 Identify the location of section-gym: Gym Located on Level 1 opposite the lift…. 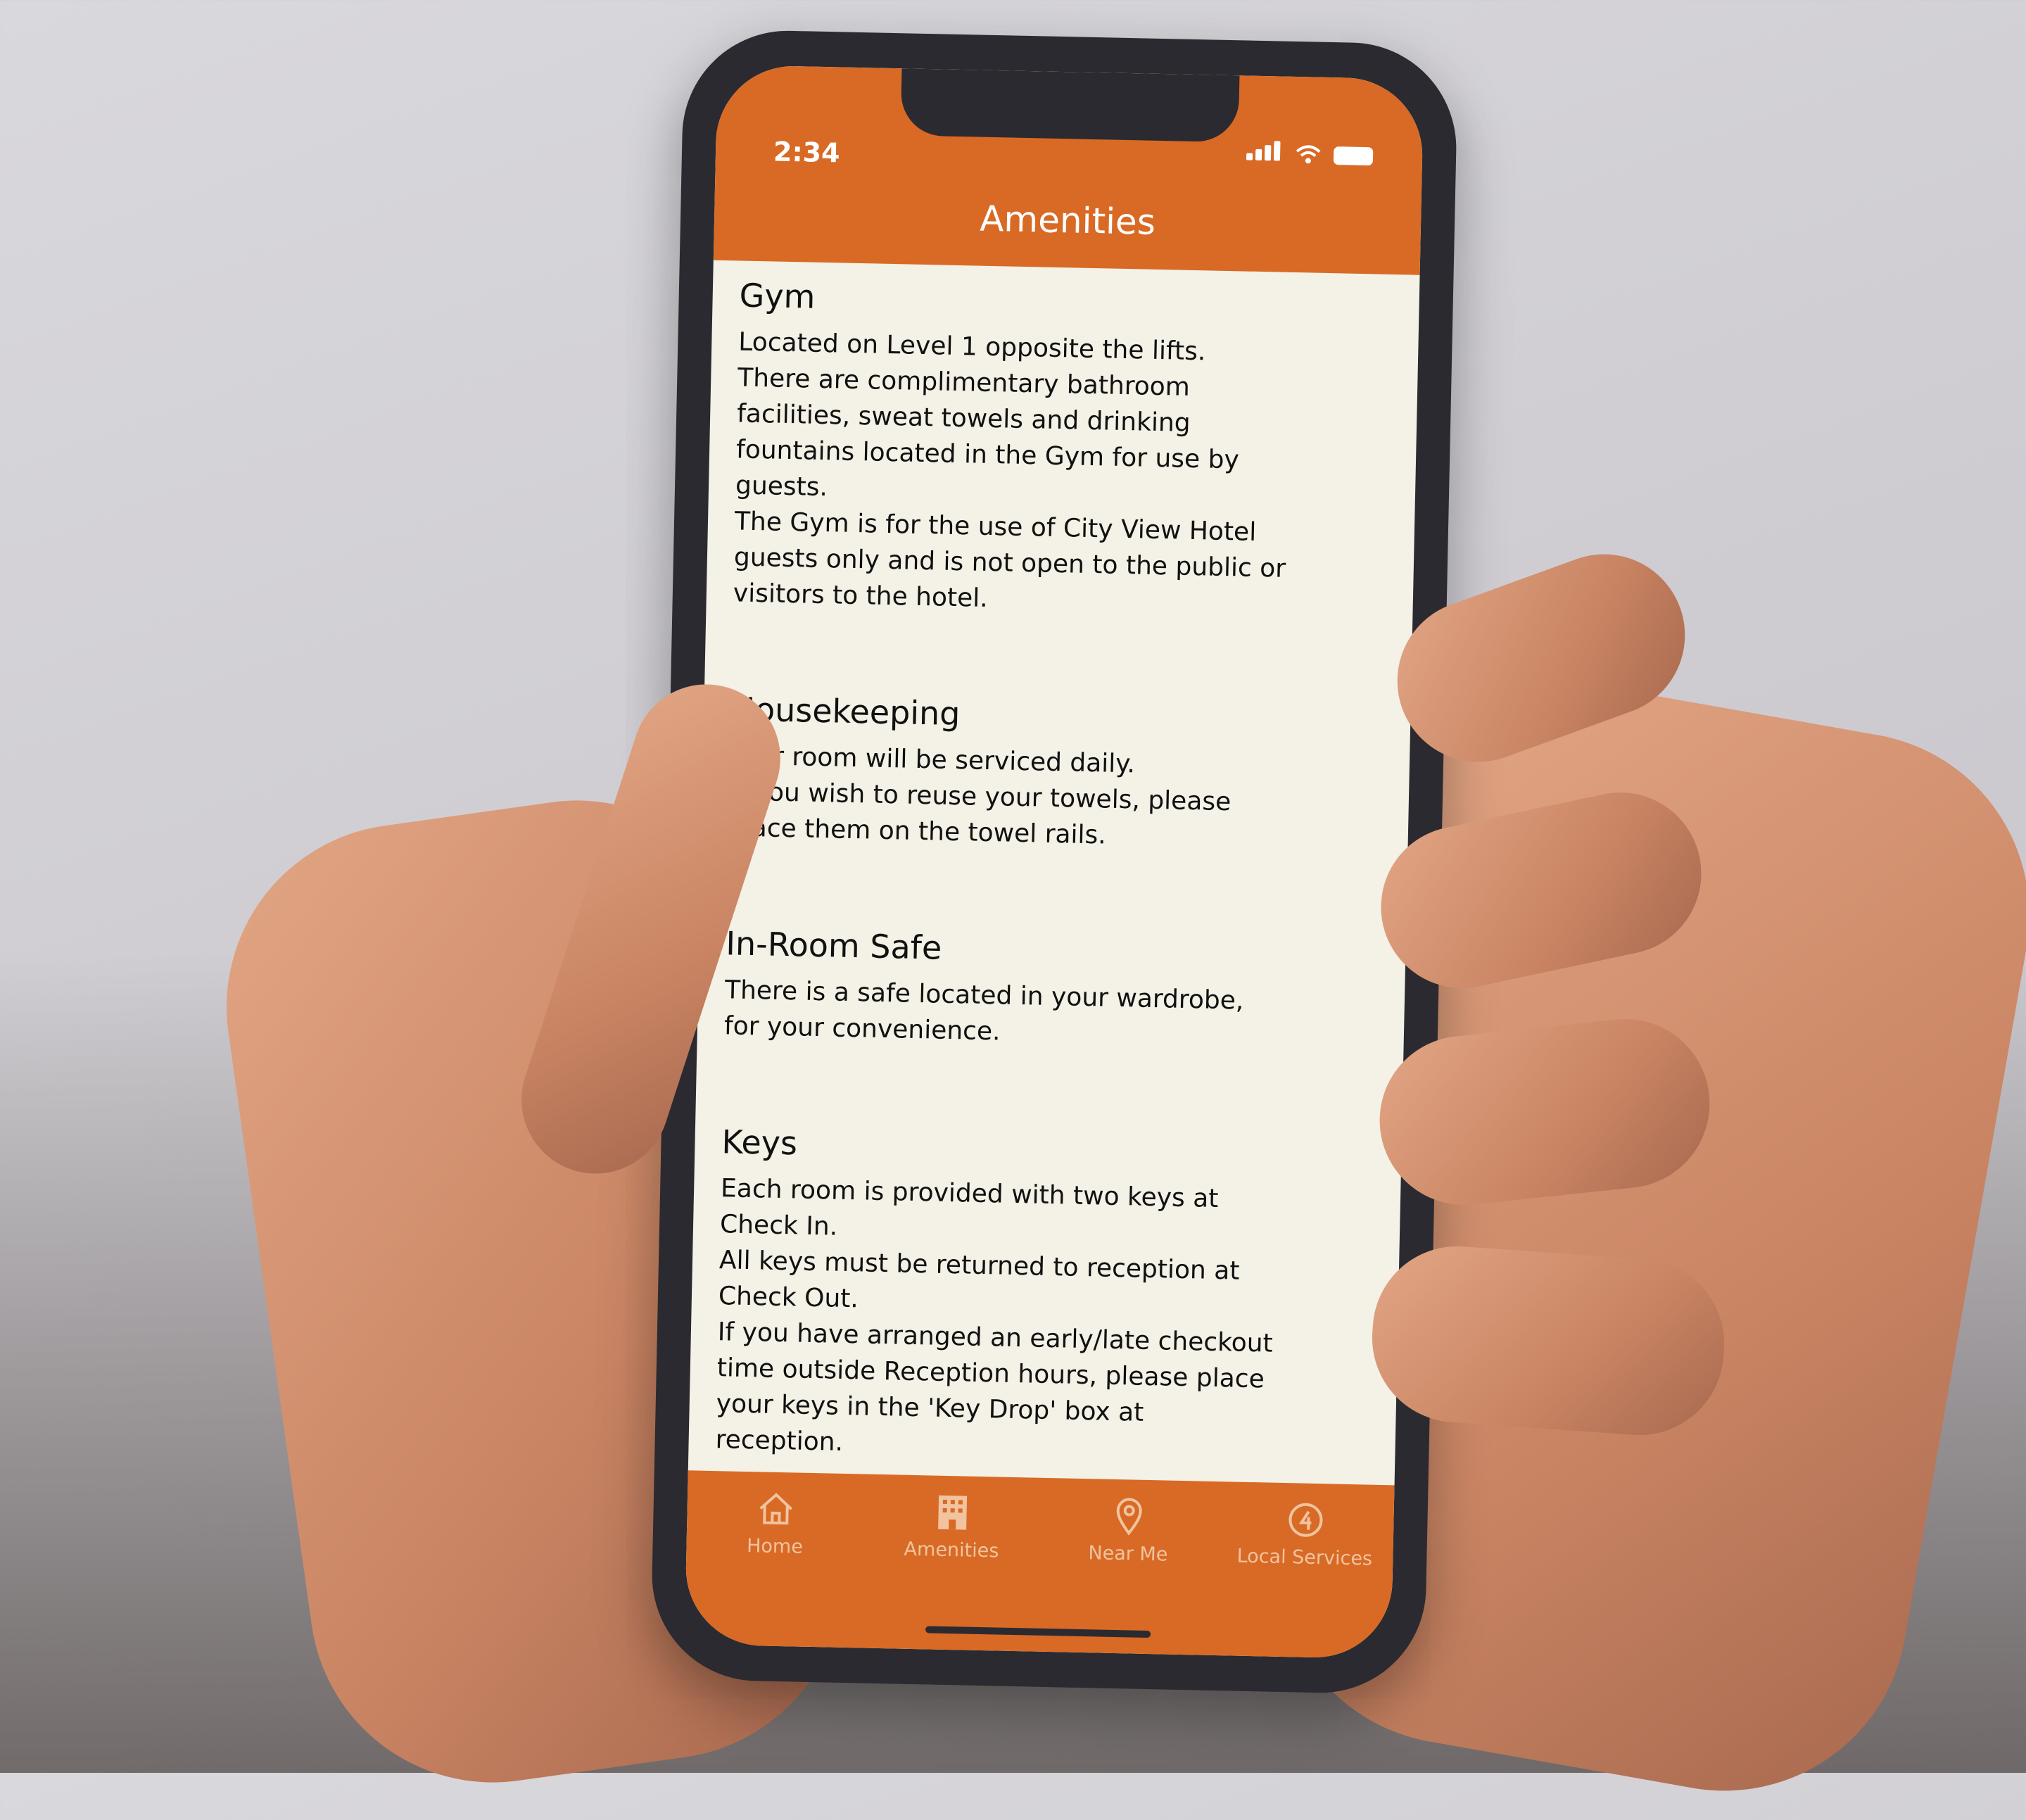
(1063, 450).